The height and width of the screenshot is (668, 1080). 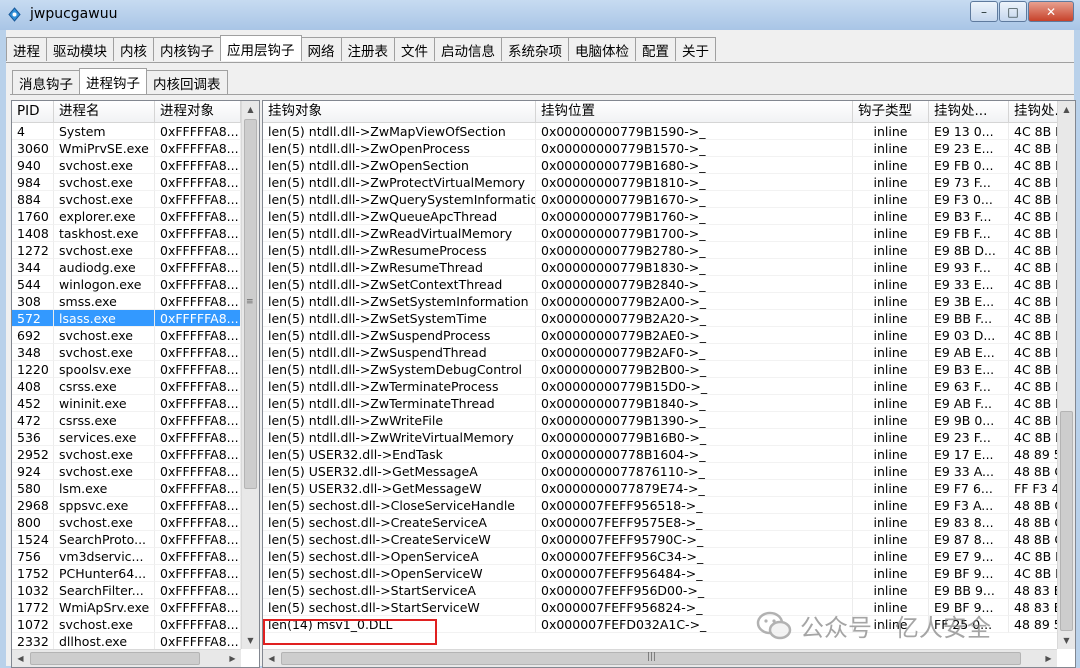 I want to click on column-header: 钩子类型, so click(x=891, y=111).